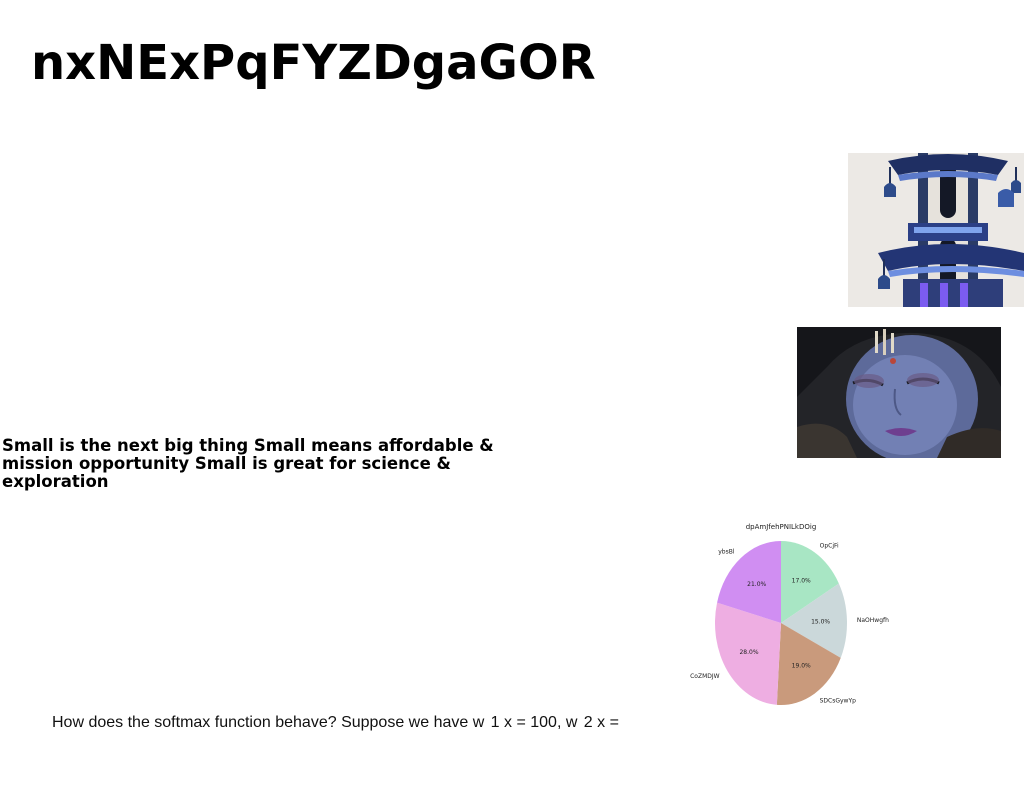 The height and width of the screenshot is (788, 1024). Describe the element at coordinates (899, 392) in the screenshot. I see `face-paint-photo` at that location.